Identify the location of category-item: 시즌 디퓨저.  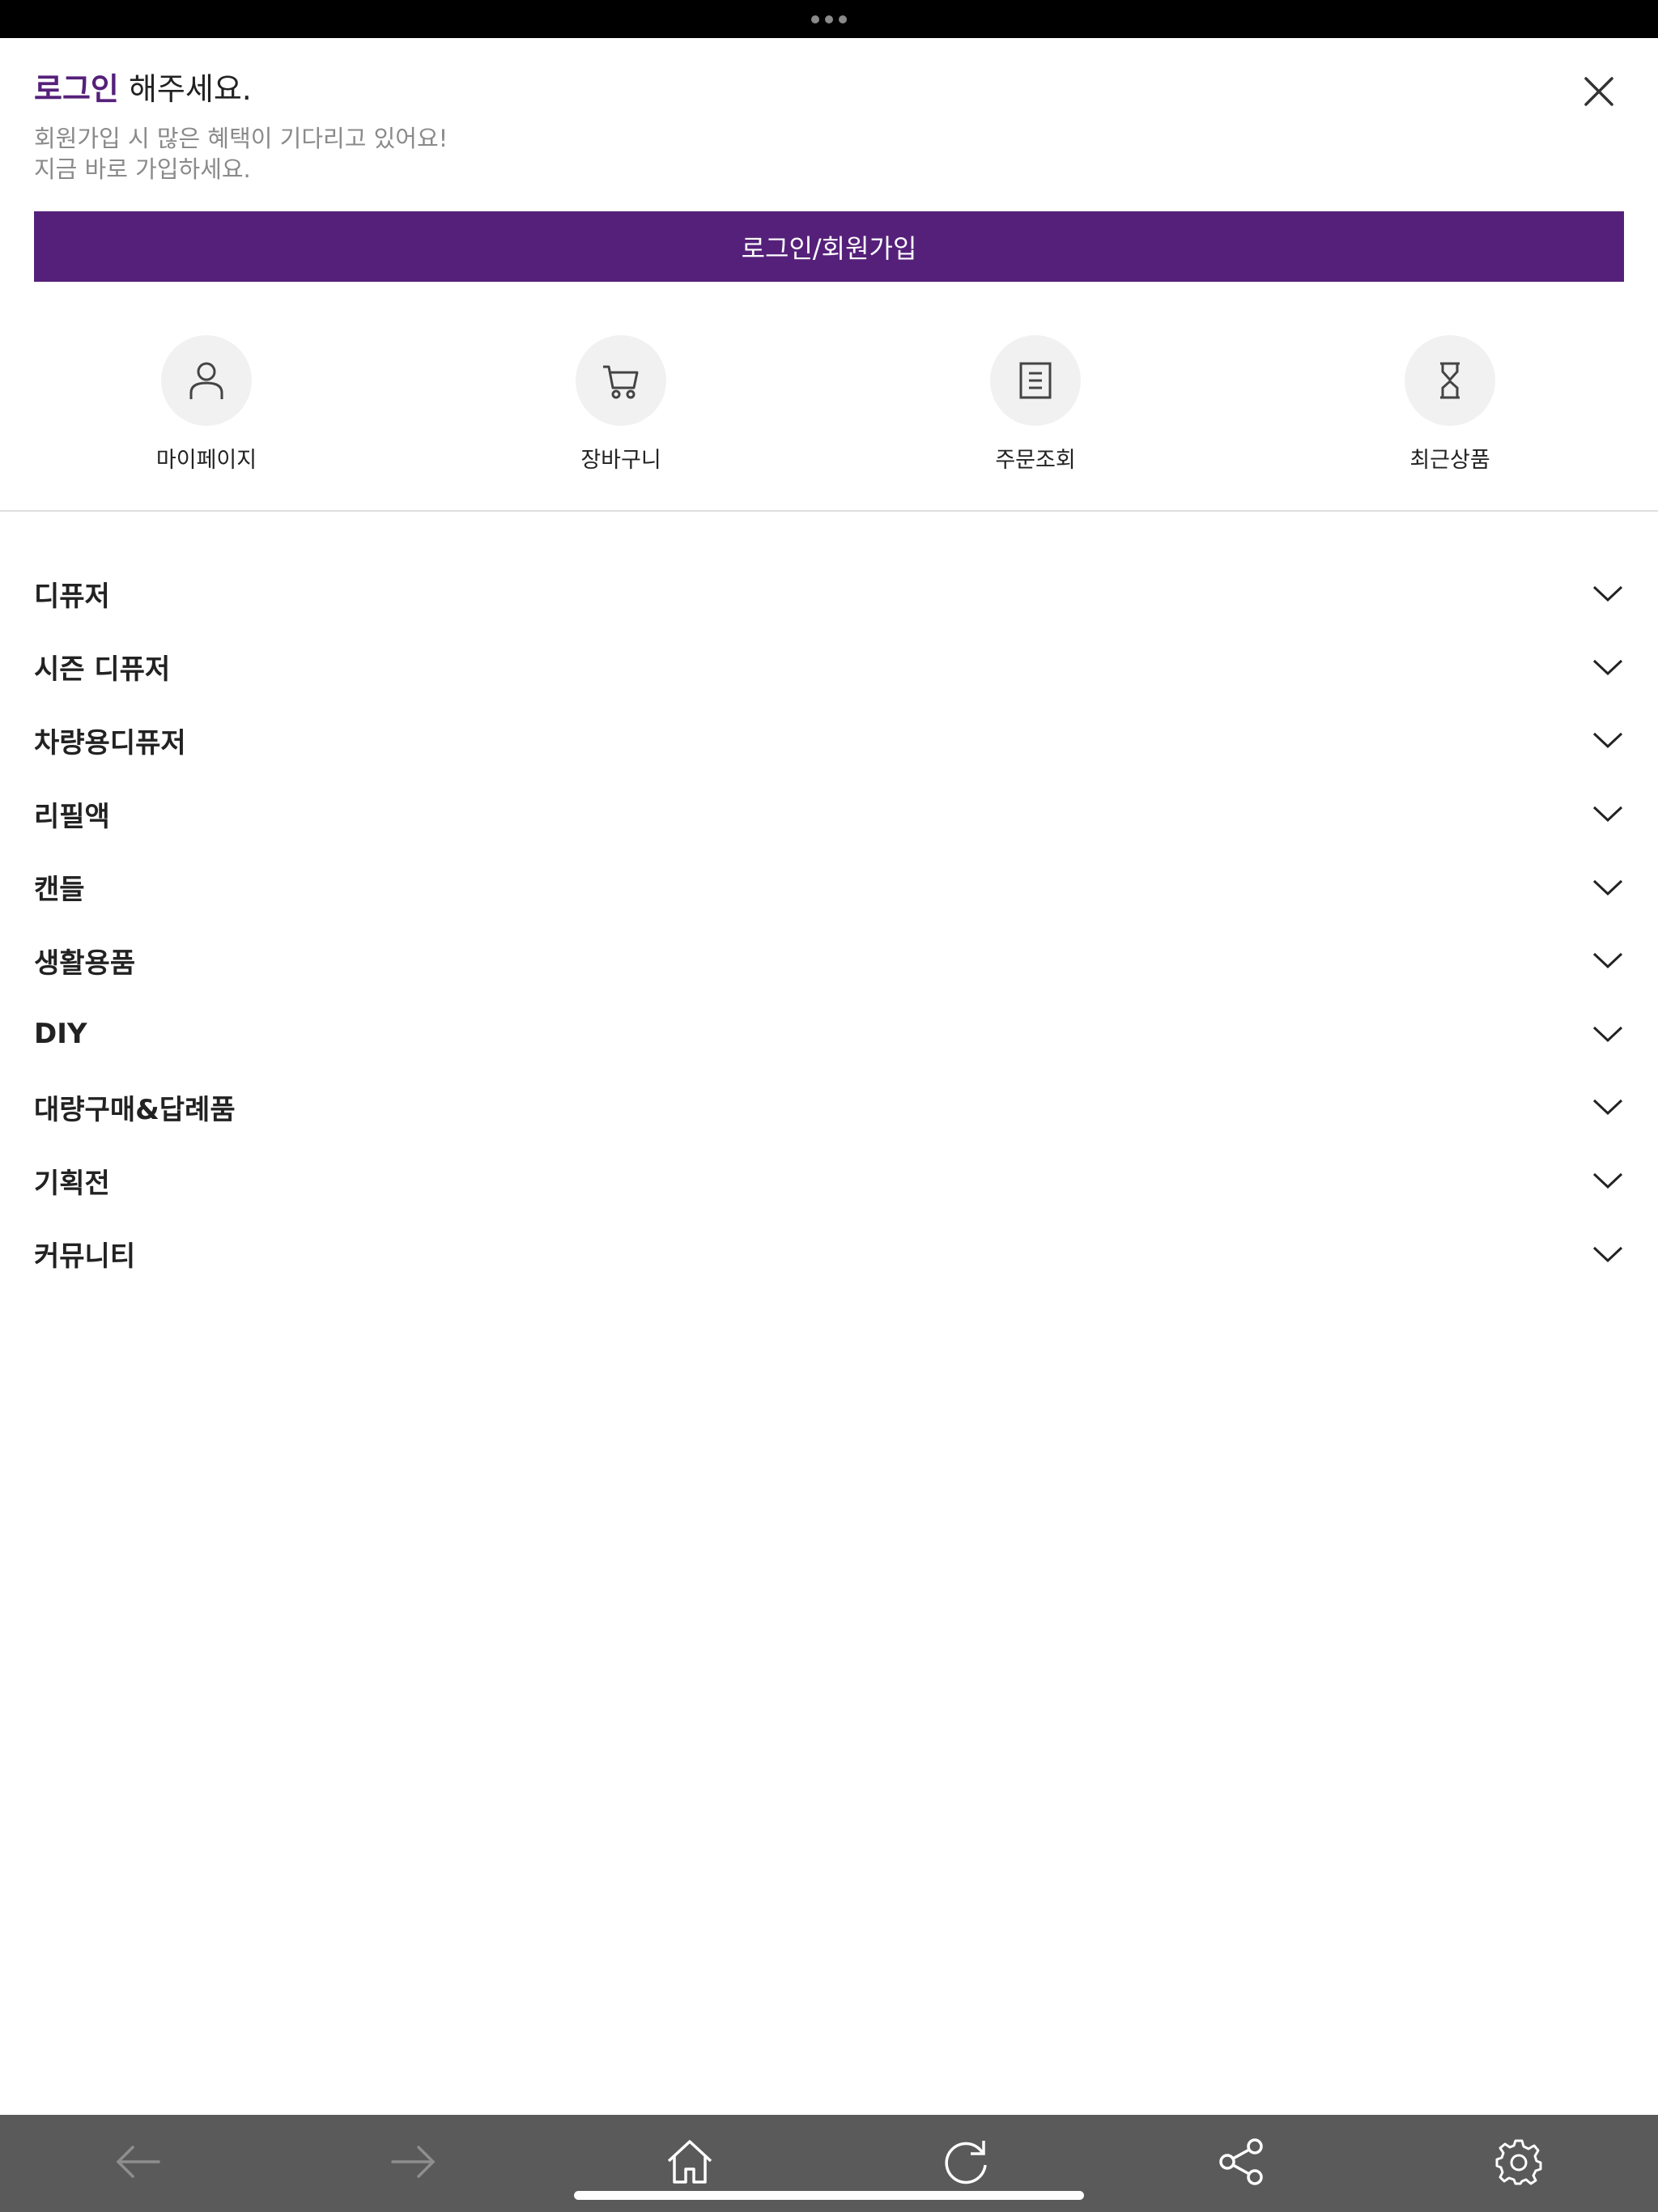
(829, 668).